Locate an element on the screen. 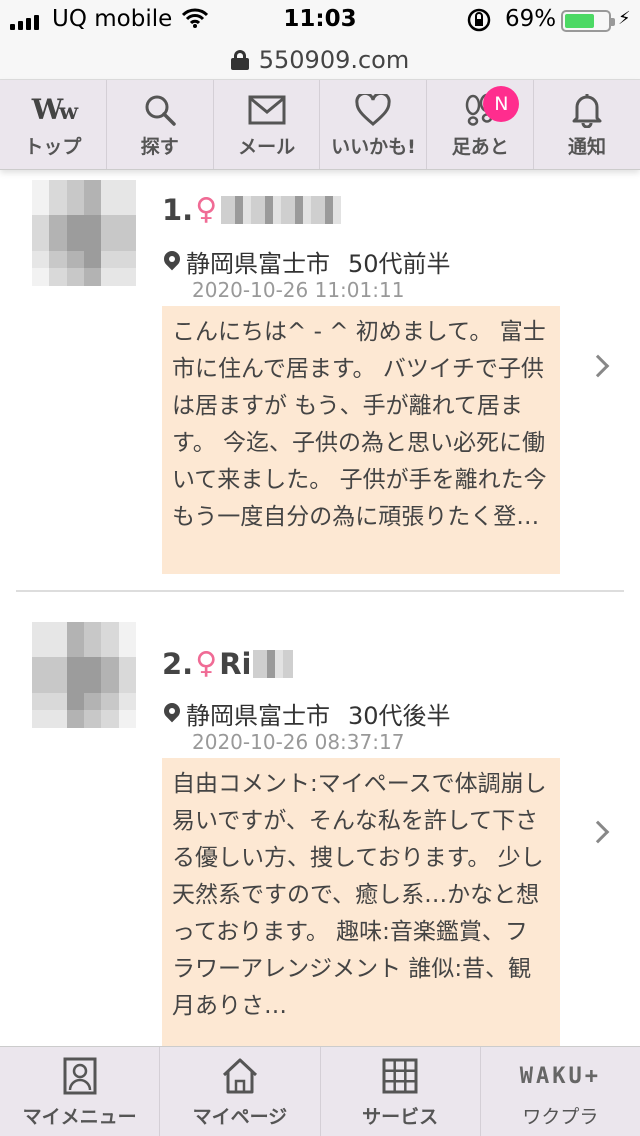  timestamp: 2020-10-26 08:37:17 is located at coordinates (298, 742).